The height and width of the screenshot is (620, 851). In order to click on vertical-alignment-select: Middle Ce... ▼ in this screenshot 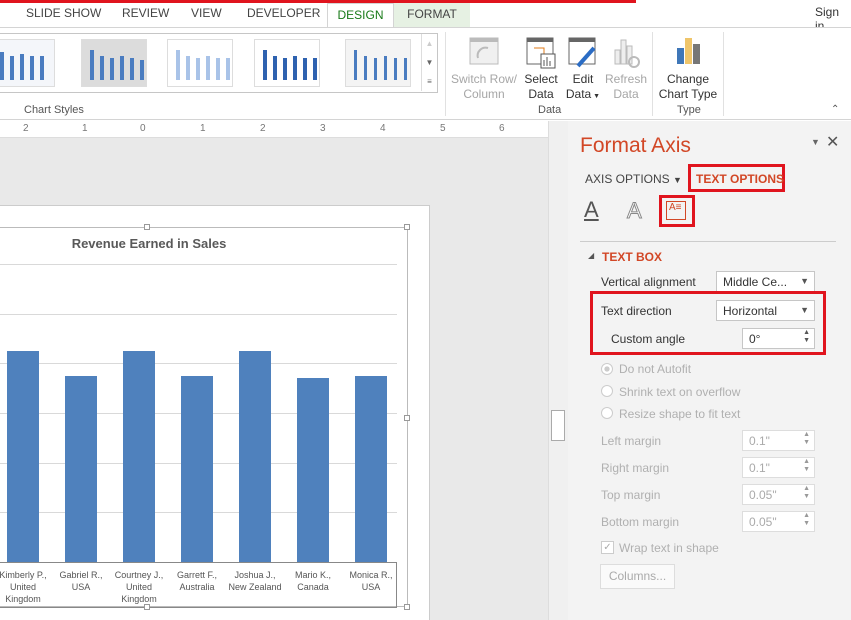, I will do `click(765, 281)`.